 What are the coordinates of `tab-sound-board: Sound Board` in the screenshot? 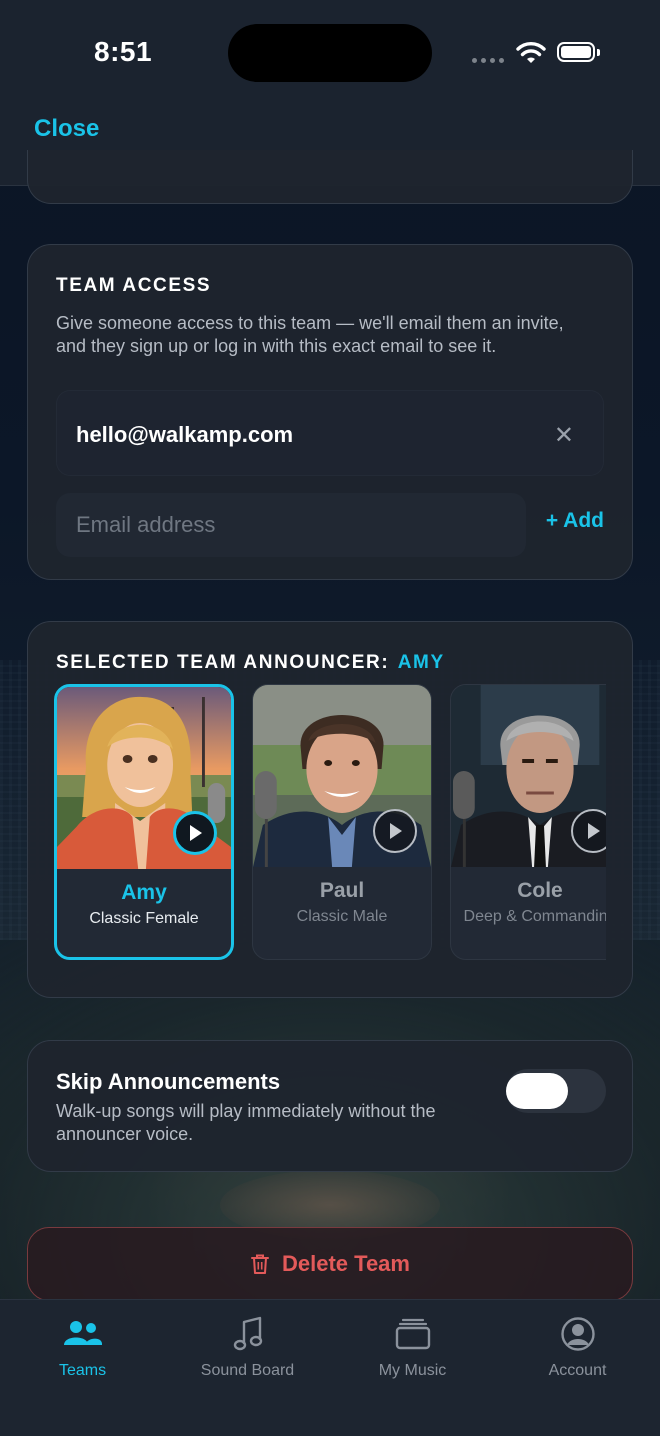 It's located at (247, 1347).